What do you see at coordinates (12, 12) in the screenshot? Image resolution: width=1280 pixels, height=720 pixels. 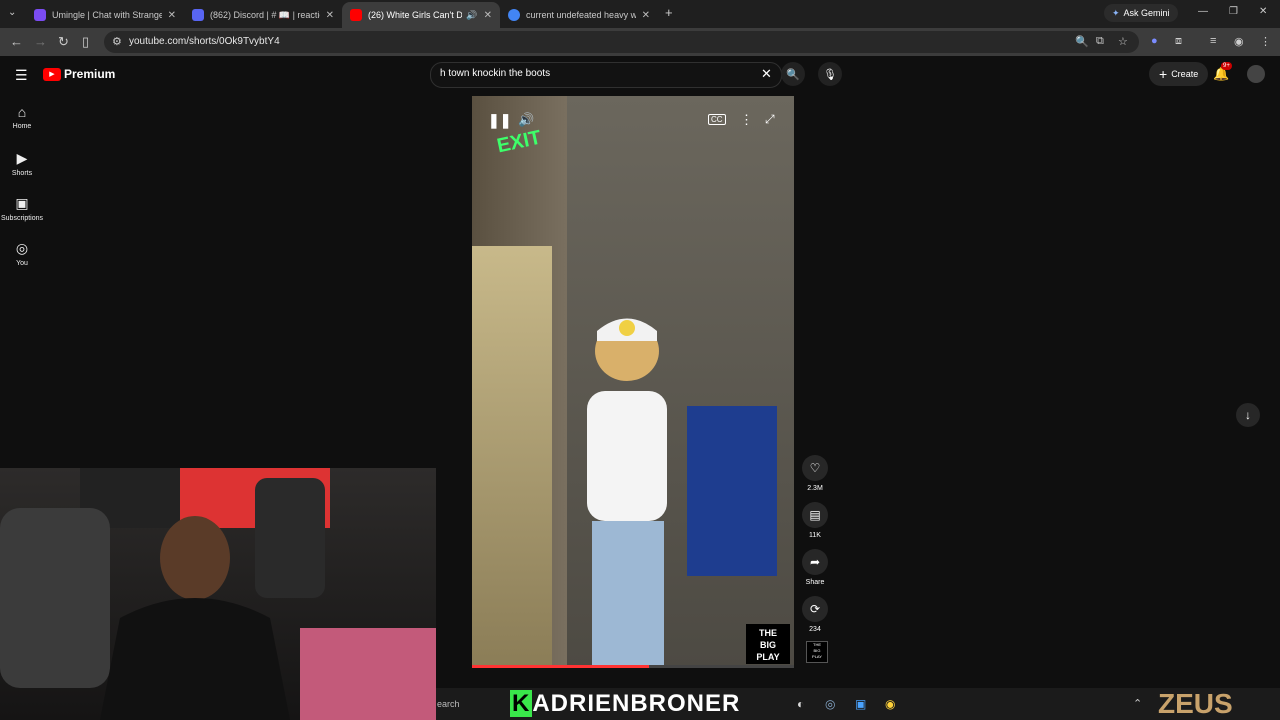 I see `tab-search-chevron-icon: ⌄` at bounding box center [12, 12].